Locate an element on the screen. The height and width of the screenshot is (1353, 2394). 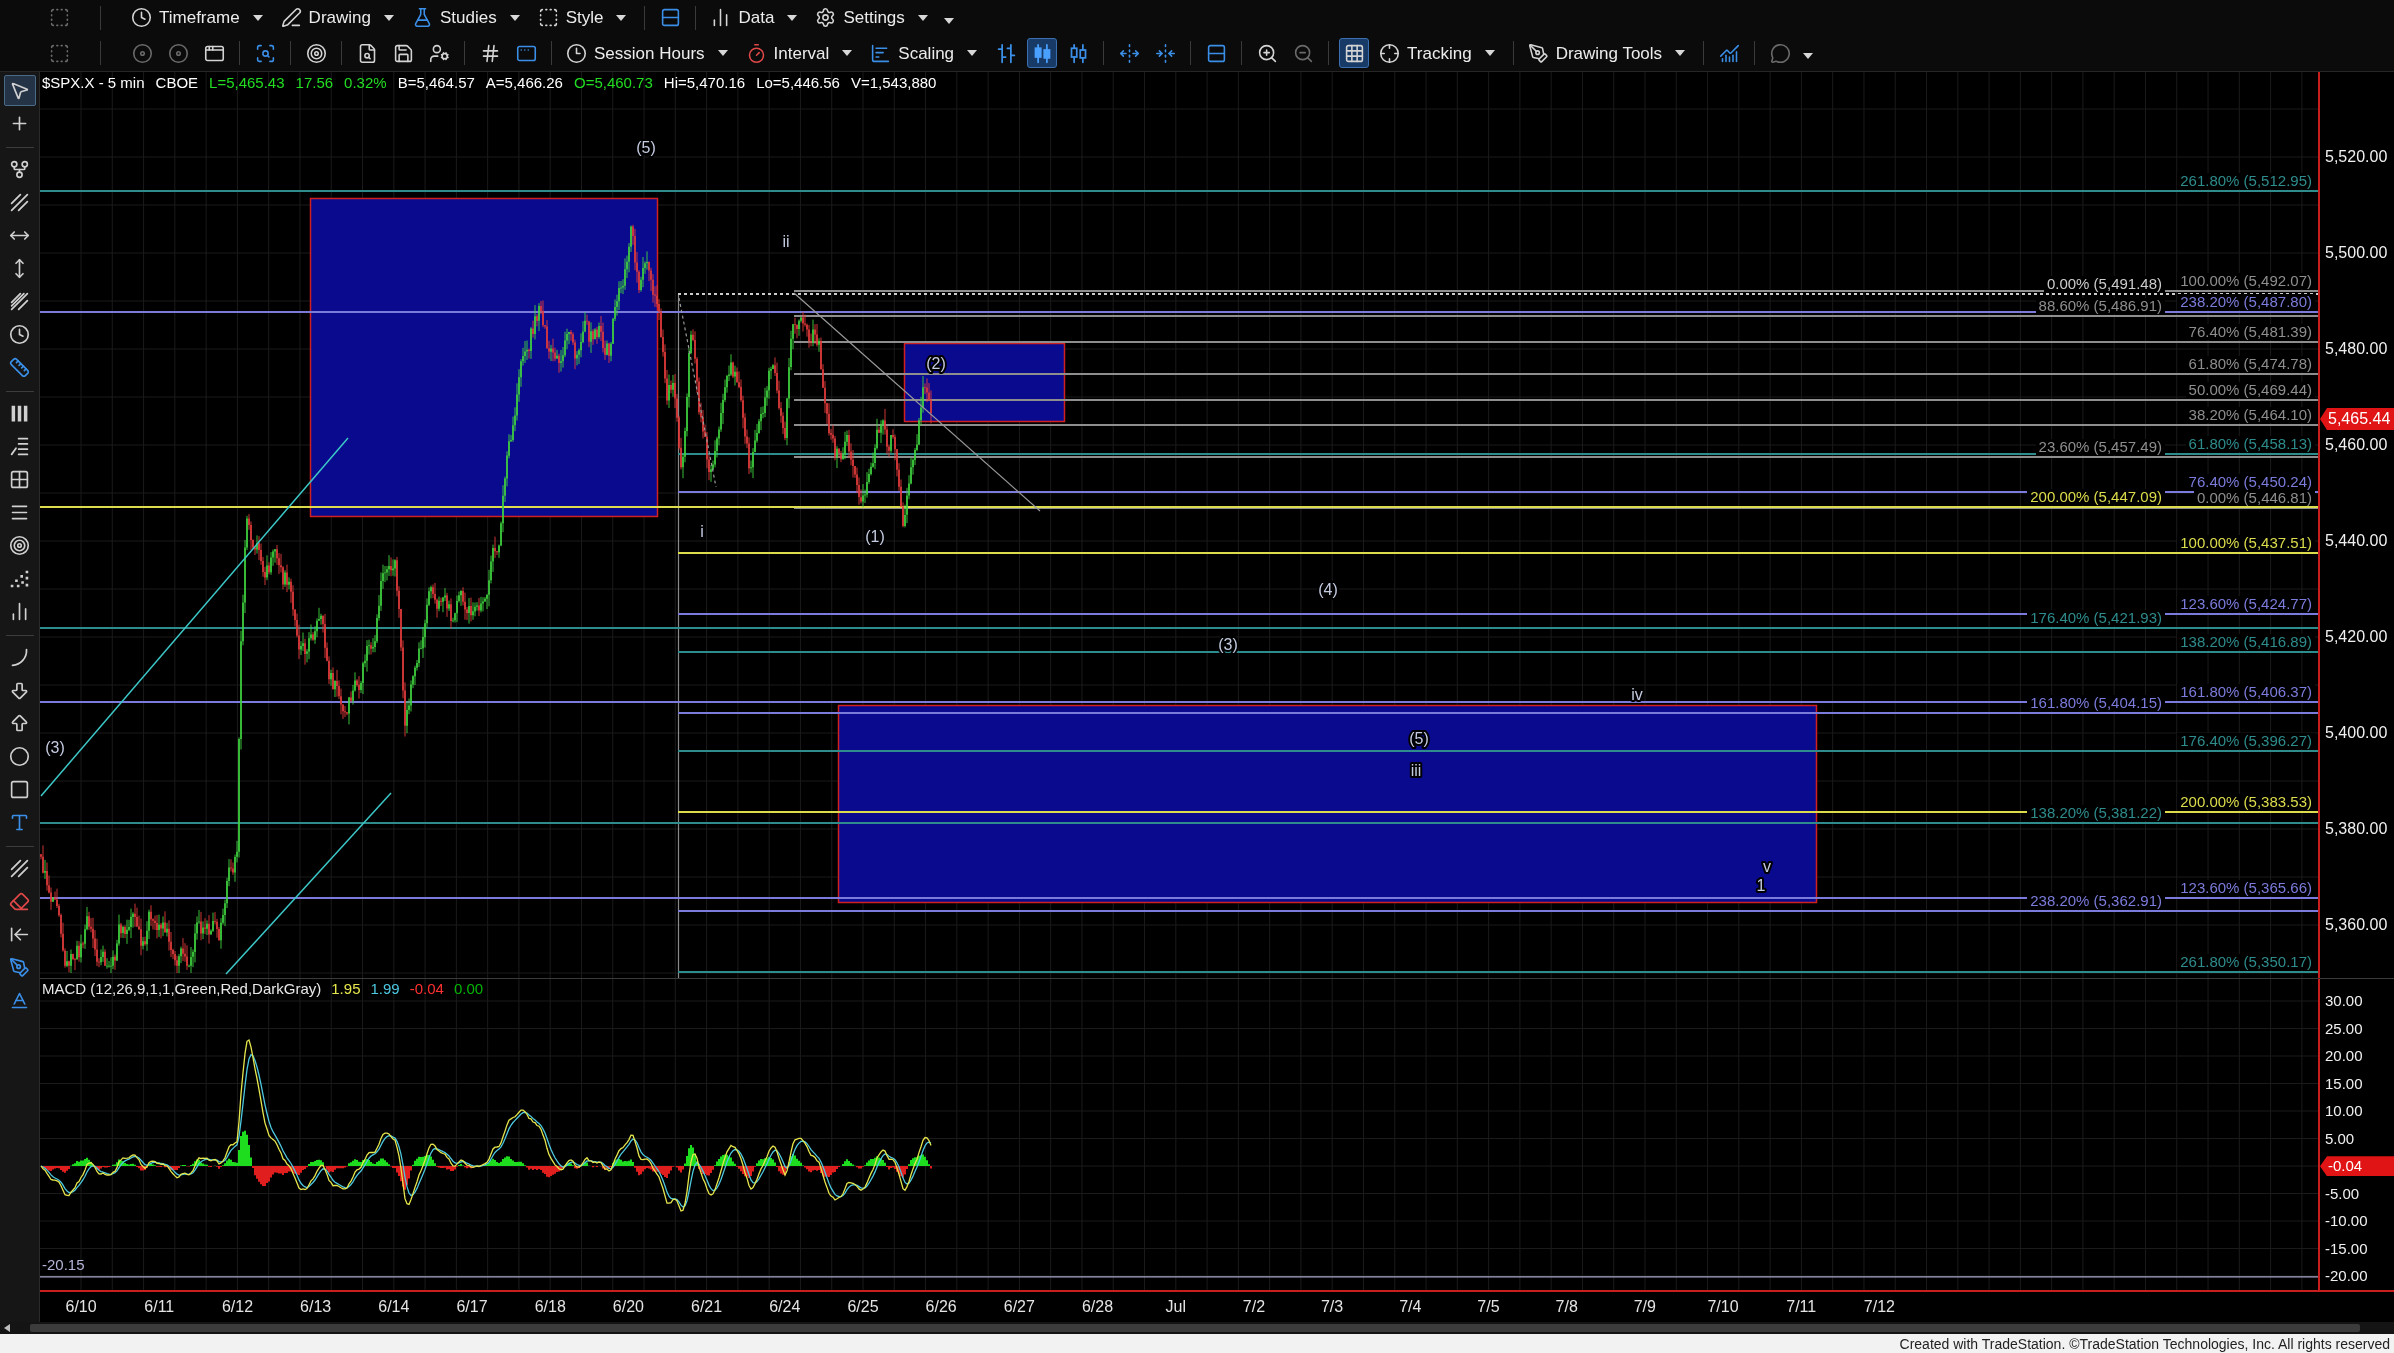
ohlc-bars-icon is located at coordinates (1006, 53).